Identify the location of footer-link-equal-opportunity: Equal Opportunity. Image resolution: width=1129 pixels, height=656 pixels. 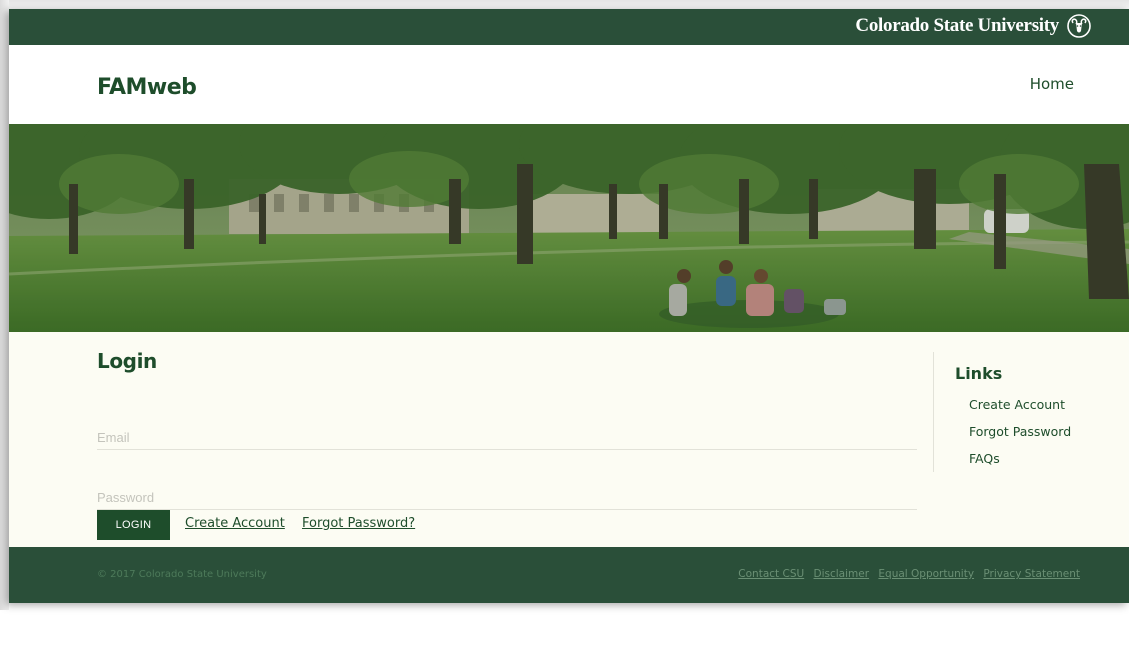
(926, 574).